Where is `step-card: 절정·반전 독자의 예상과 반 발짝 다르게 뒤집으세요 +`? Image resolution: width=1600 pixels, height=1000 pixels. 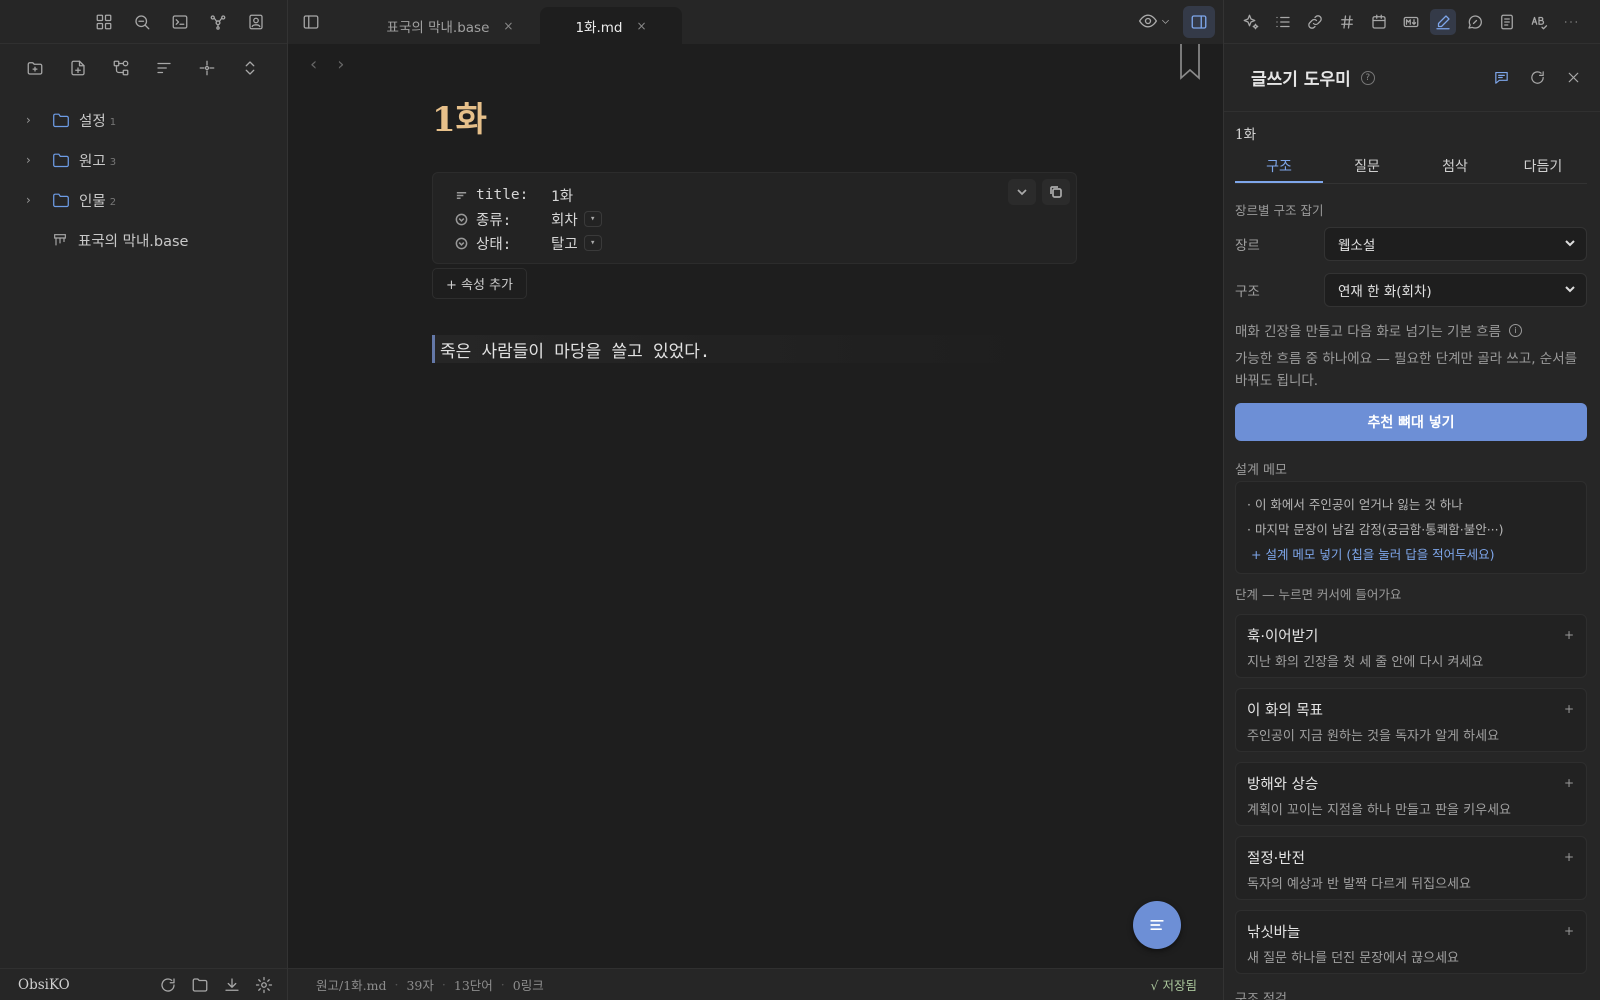
step-card: 절정·반전 독자의 예상과 반 발짝 다르게 뒤집으세요 + is located at coordinates (1411, 868).